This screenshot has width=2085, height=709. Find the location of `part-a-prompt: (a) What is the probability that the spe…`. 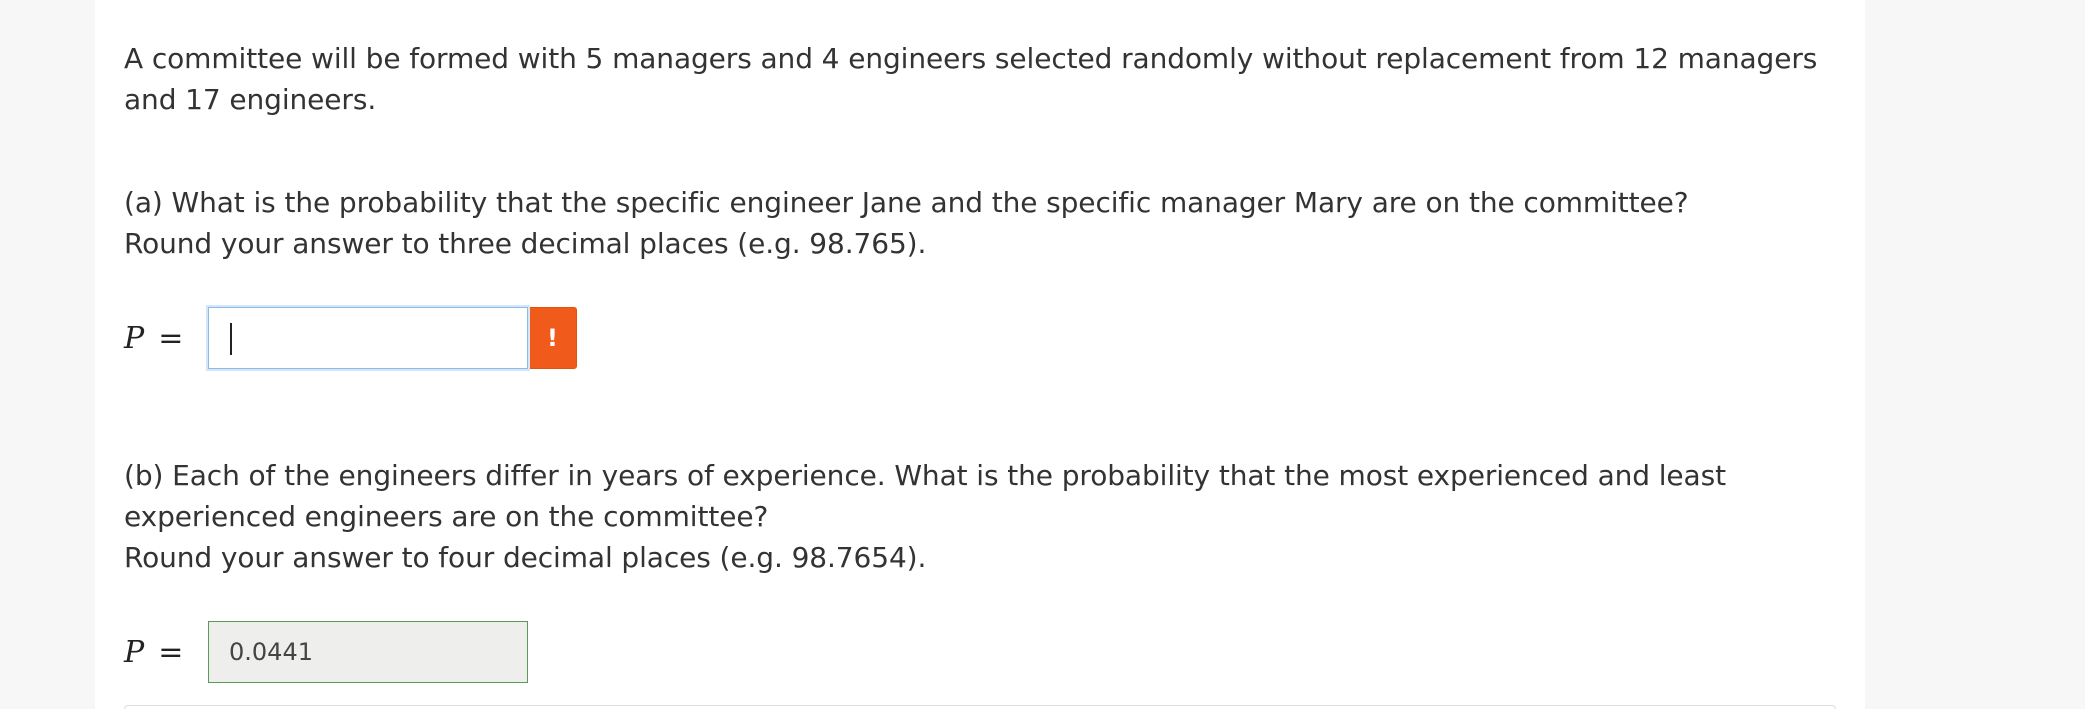

part-a-prompt: (a) What is the probability that the spe… is located at coordinates (906, 202).